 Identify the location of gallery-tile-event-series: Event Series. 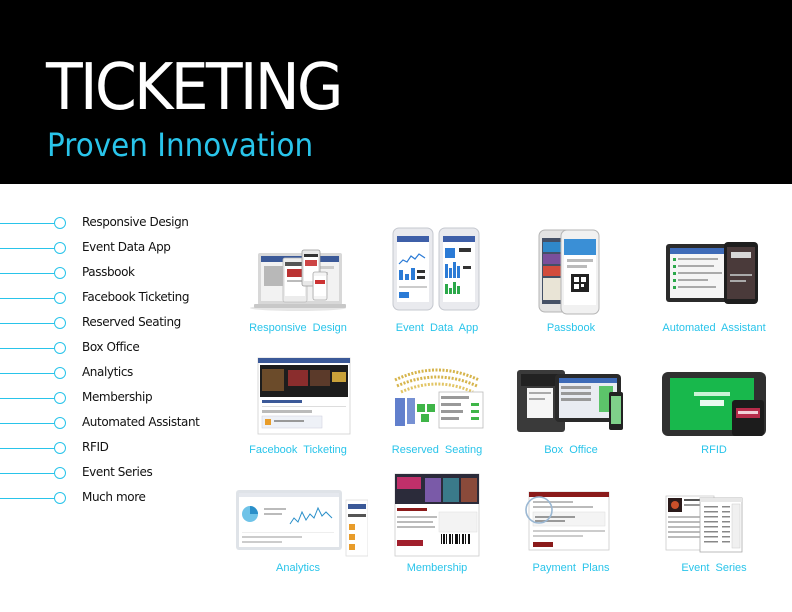
(714, 528).